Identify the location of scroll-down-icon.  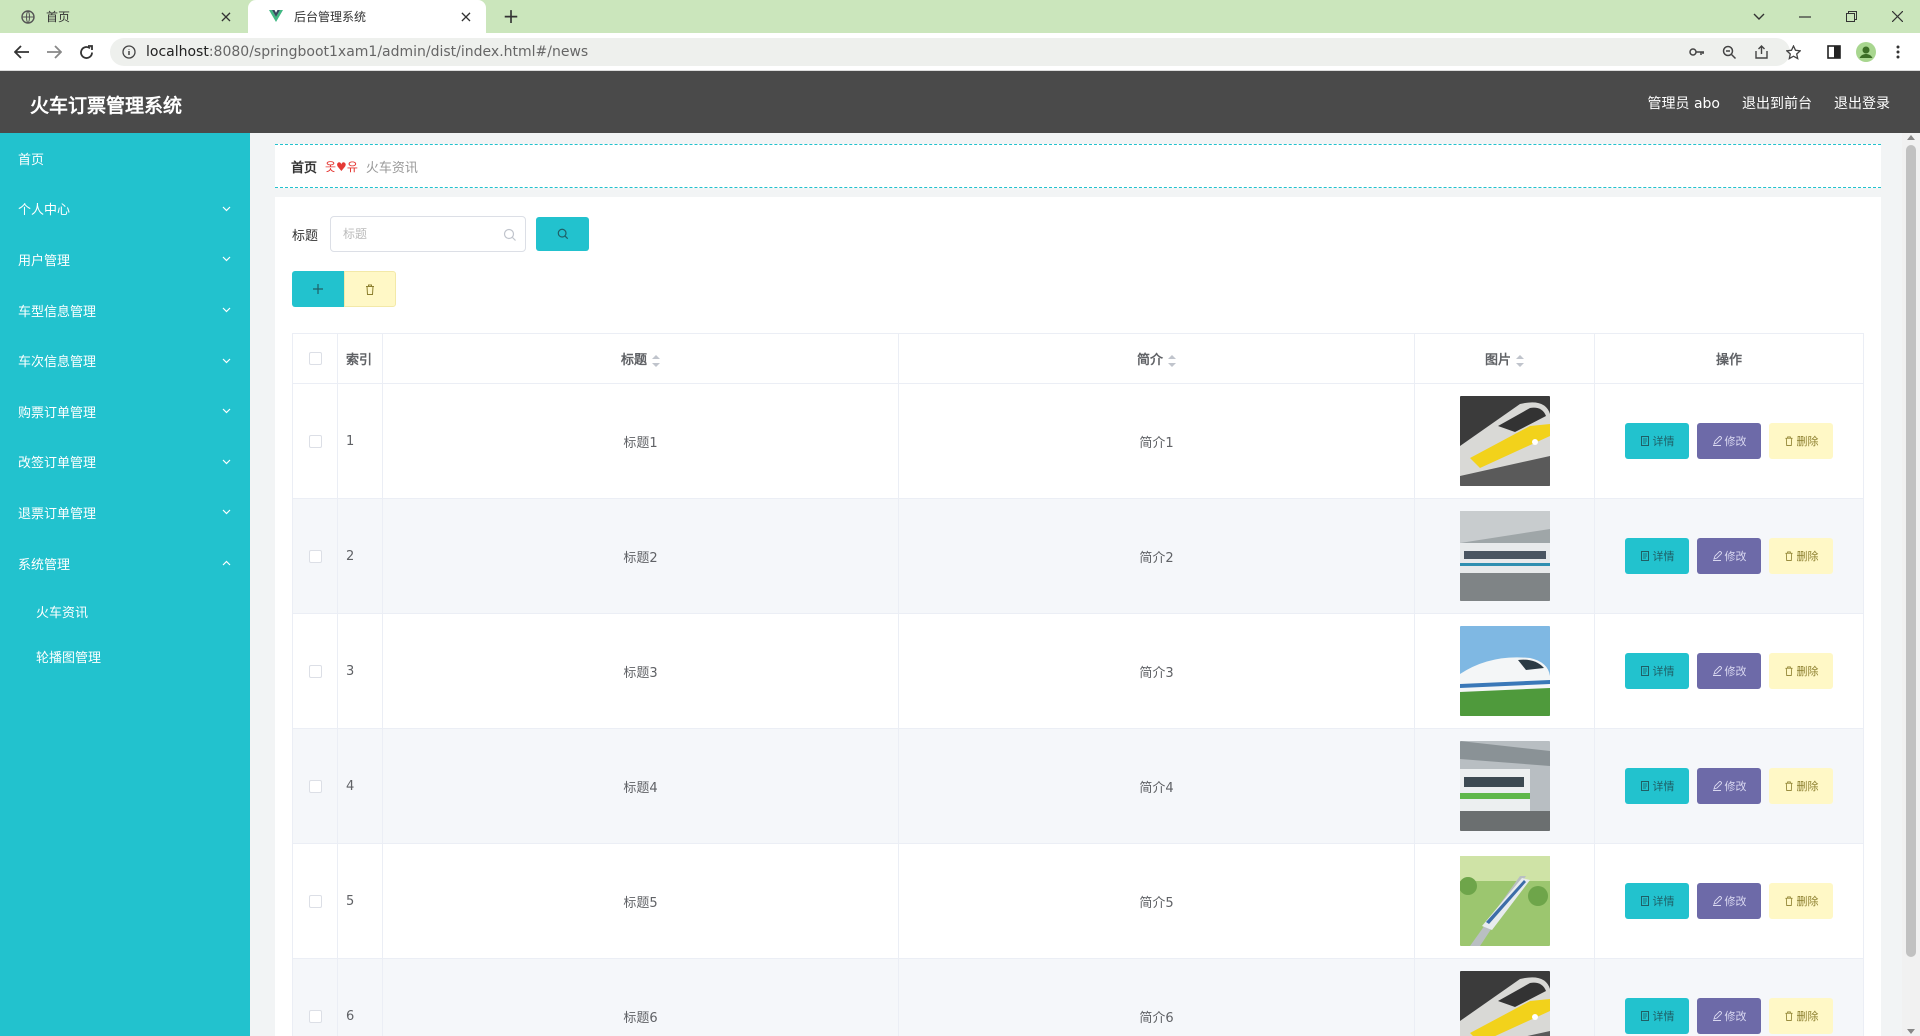
(1911, 1031).